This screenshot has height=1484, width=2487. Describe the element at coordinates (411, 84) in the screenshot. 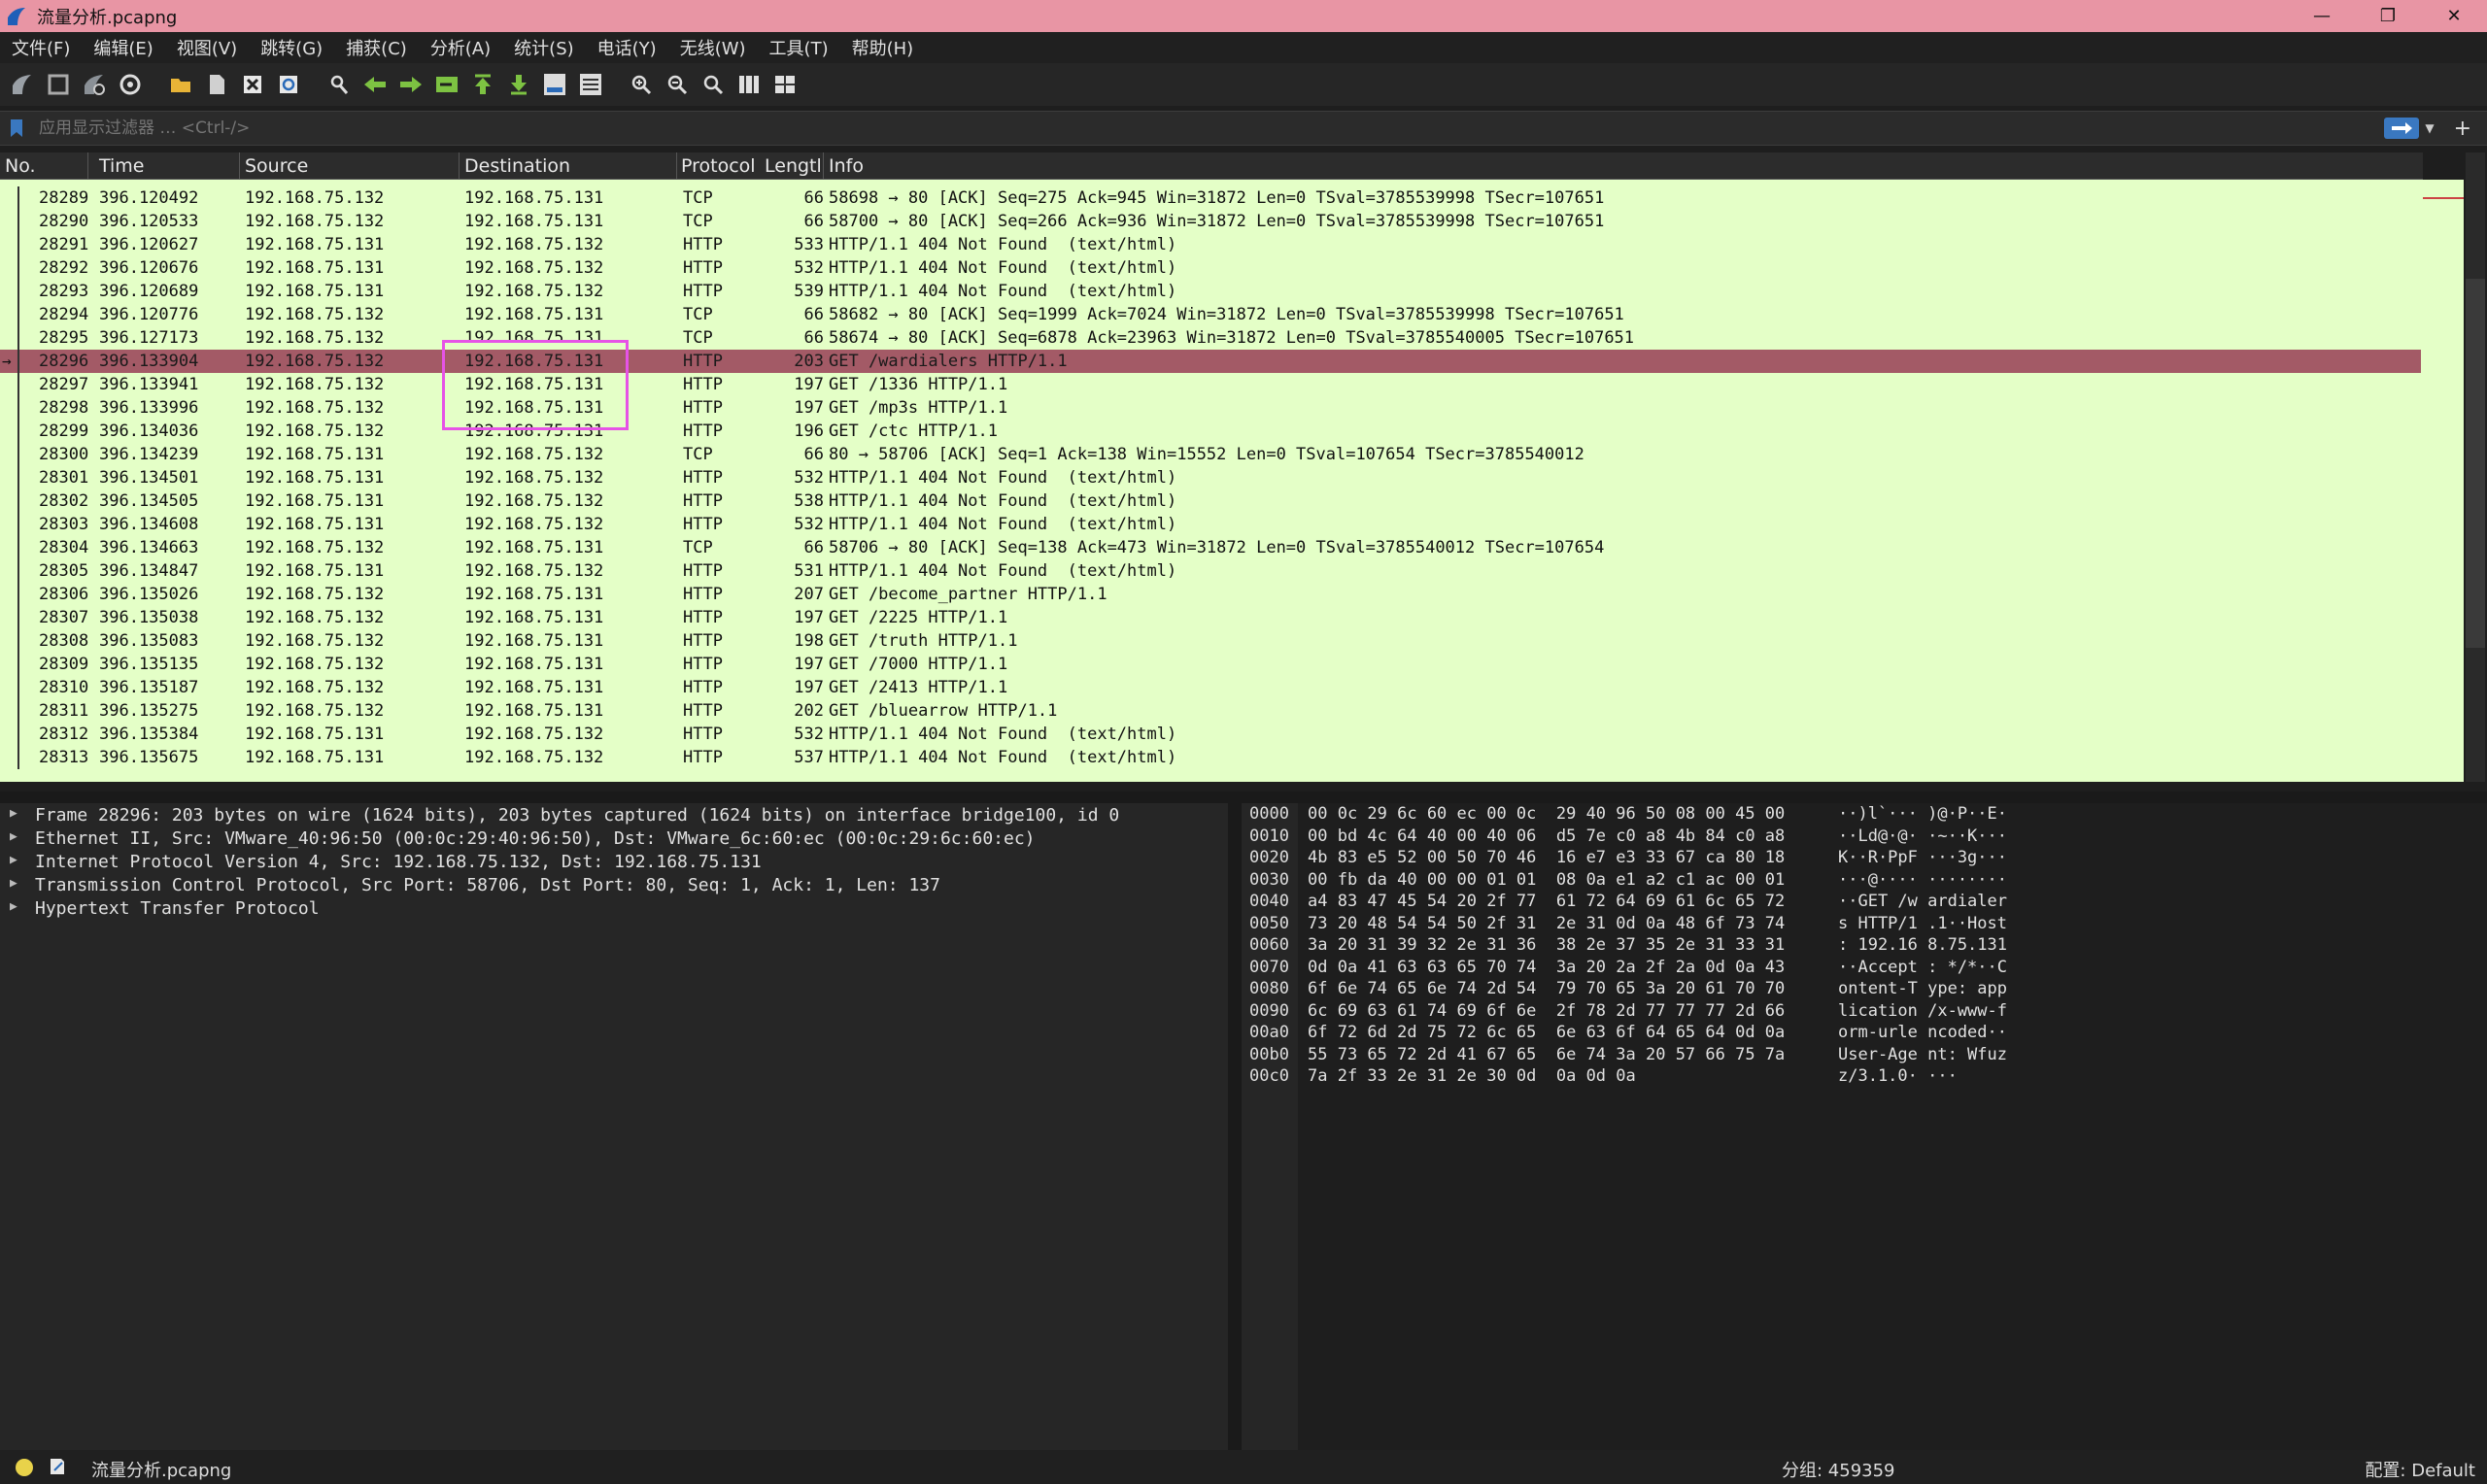

I see `go-forward-arrow-icon` at that location.